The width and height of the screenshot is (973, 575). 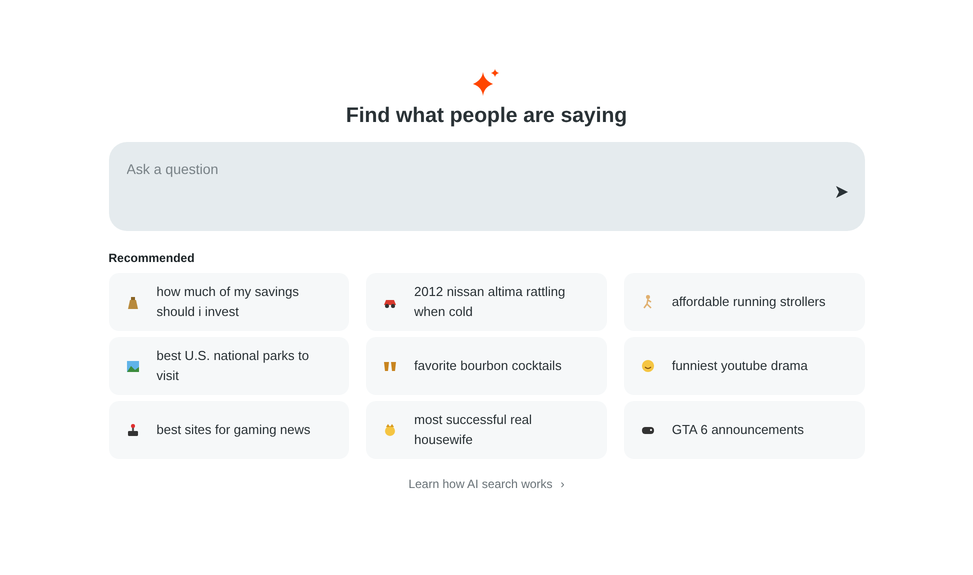 I want to click on learn-more-link: Learn how AI search works ›, so click(x=486, y=484).